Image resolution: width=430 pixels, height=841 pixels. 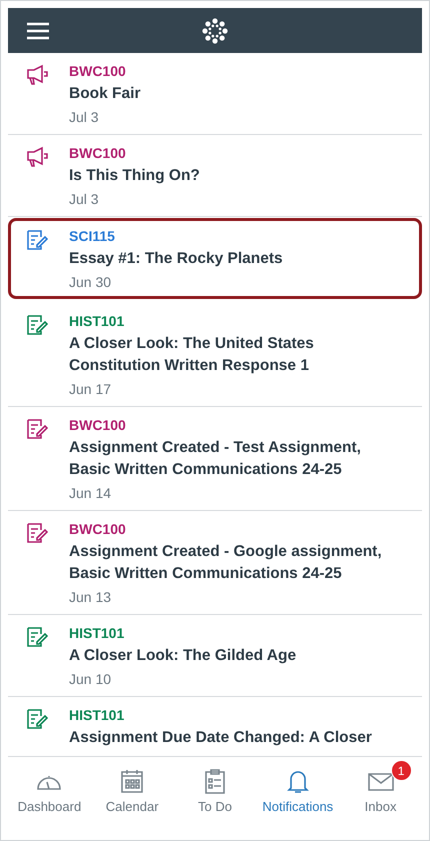 I want to click on notification-item: SCI115 Essay #1: The Rocky Planets Jun 30, so click(x=215, y=258).